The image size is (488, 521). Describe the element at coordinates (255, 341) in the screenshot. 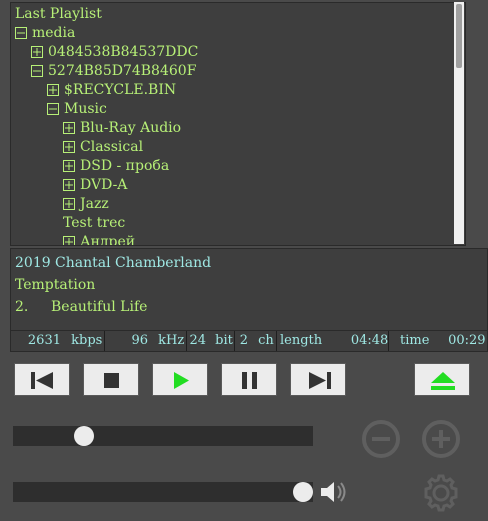

I see `channels-cell: 2 ch` at that location.